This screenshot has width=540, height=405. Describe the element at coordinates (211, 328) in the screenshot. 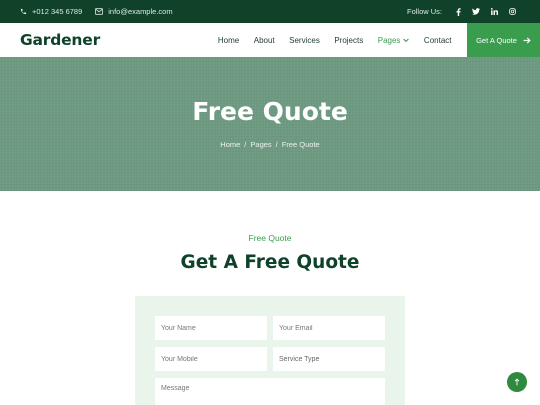

I see `name-input` at that location.